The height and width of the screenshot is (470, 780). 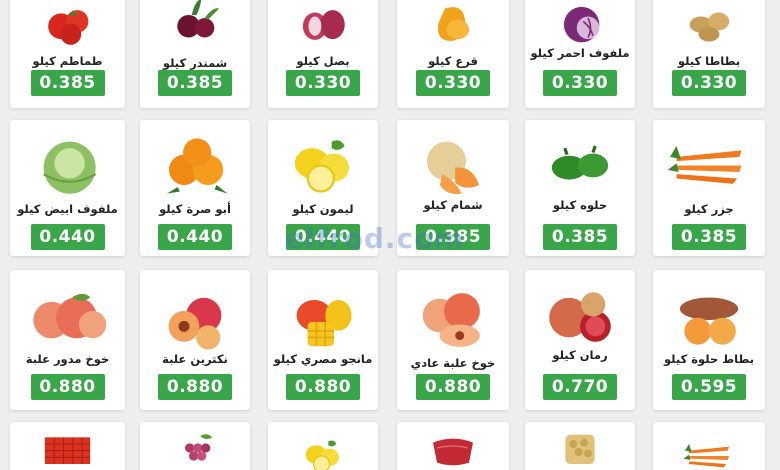 What do you see at coordinates (70, 167) in the screenshot?
I see `white-cabbage-icon` at bounding box center [70, 167].